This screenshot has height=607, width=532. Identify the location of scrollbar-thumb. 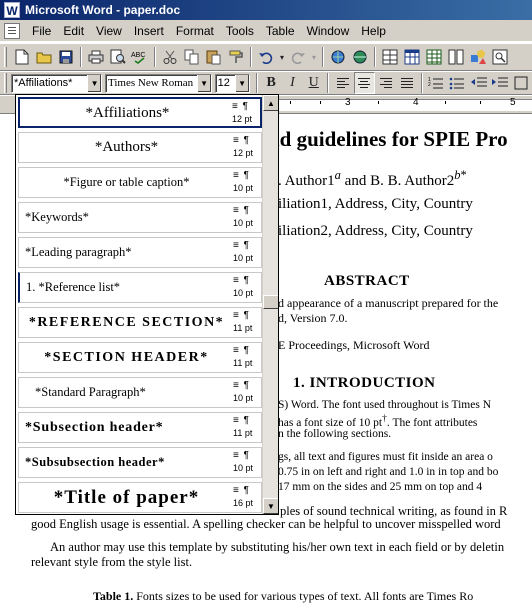
(270, 302).